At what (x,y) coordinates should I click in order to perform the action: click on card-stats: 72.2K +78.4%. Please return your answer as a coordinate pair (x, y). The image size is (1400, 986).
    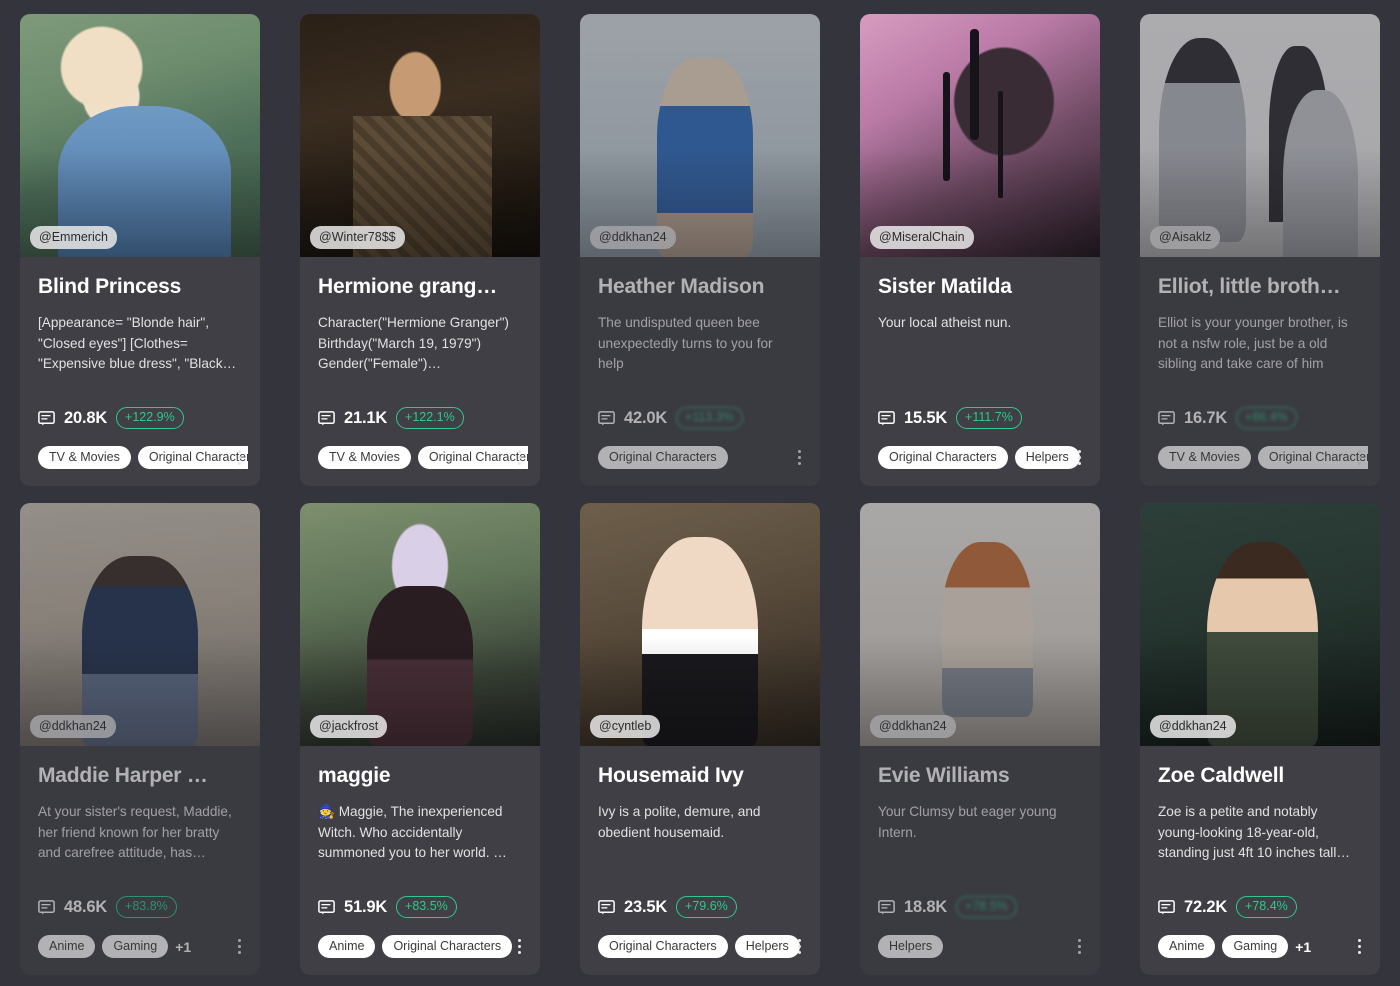
    Looking at the image, I should click on (1227, 907).